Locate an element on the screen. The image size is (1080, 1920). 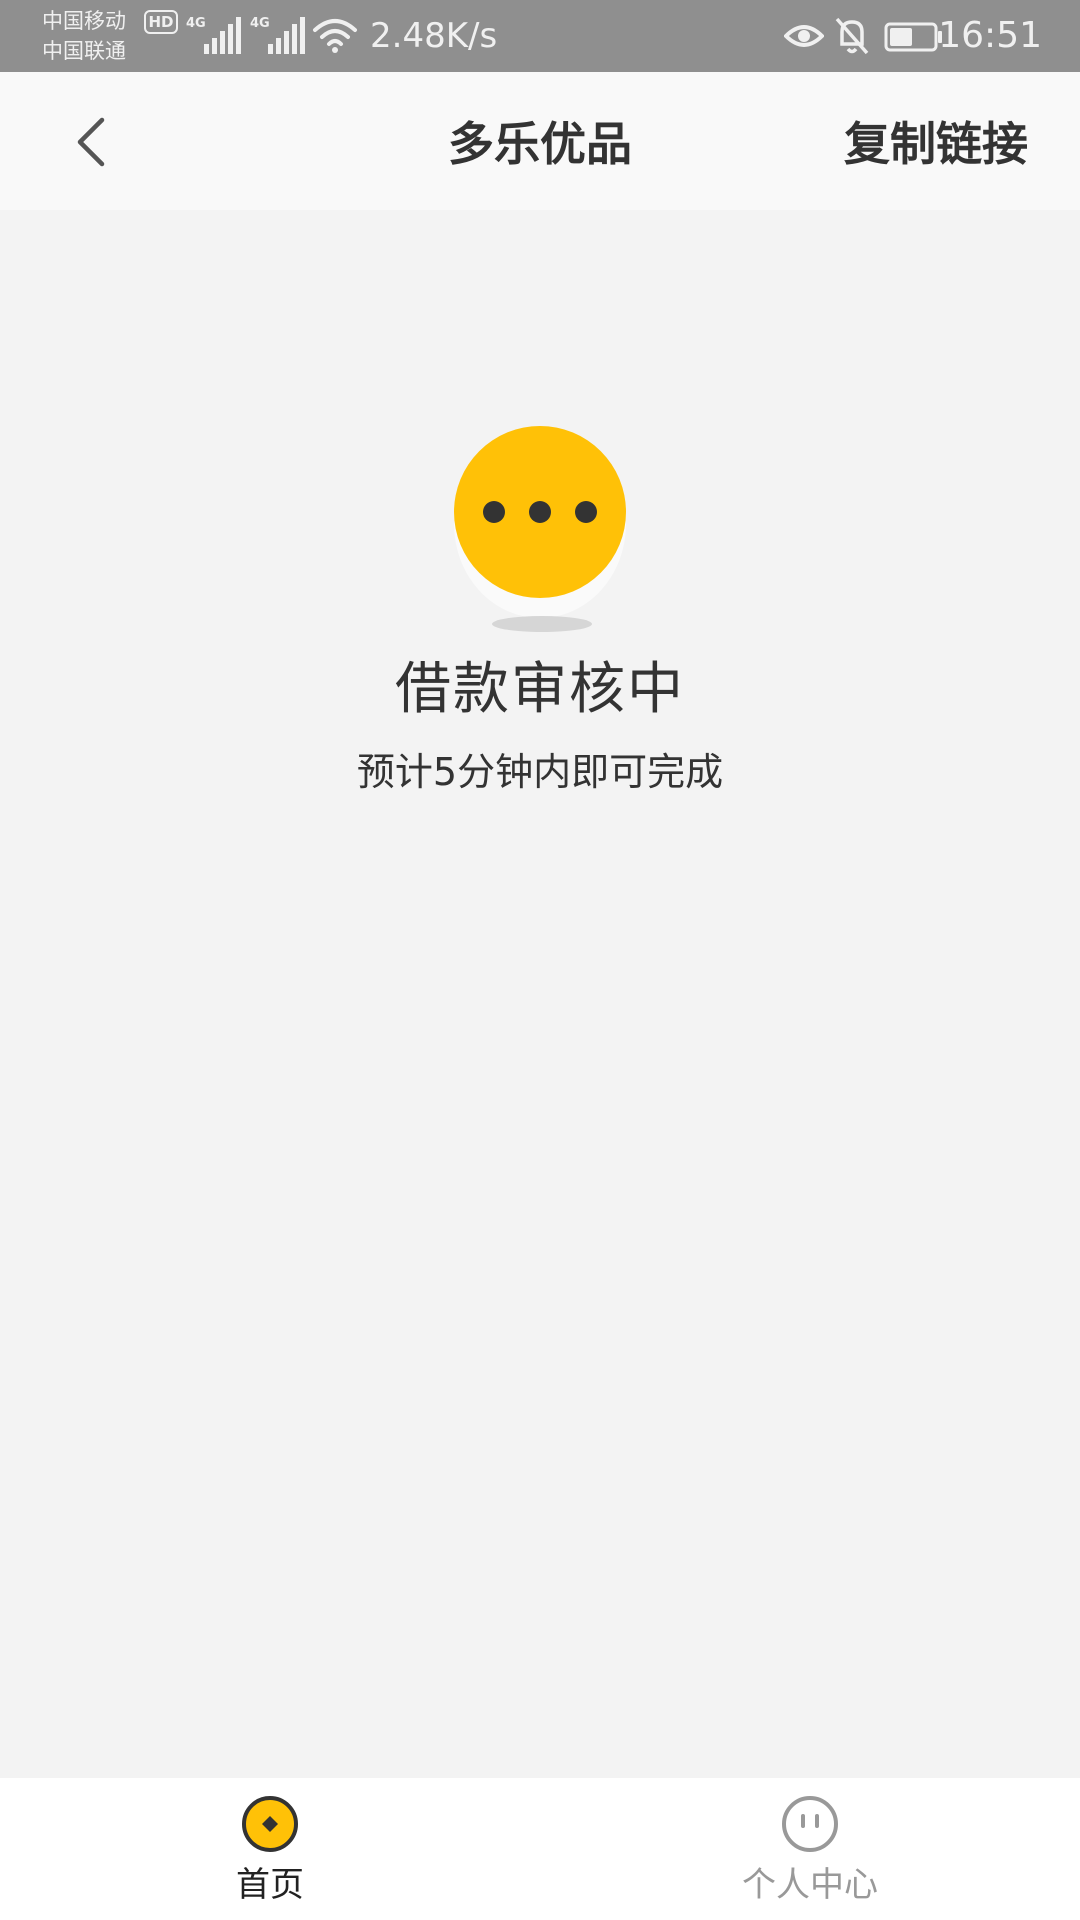
eye-icon is located at coordinates (804, 36).